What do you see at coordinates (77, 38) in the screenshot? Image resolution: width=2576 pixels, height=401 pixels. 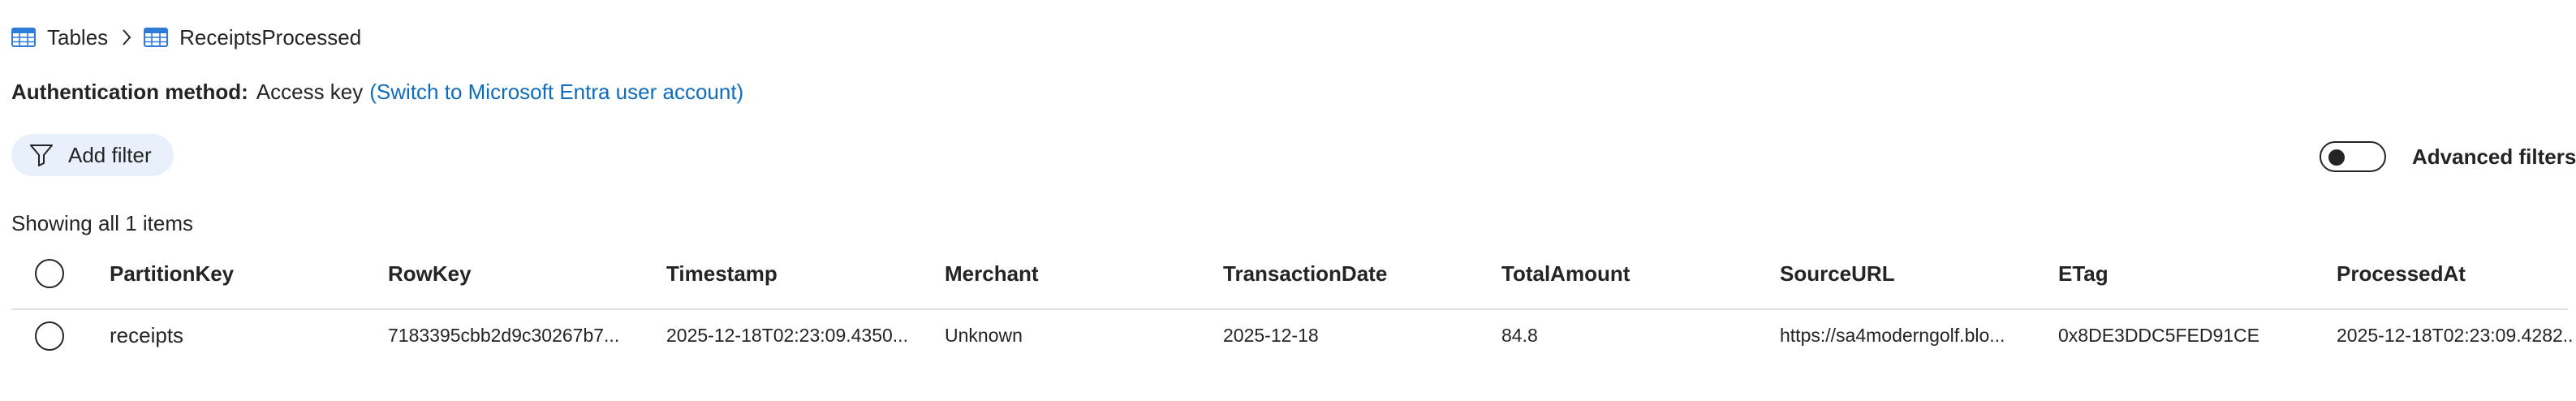 I see `breadcrumb-item-tables: Tables` at bounding box center [77, 38].